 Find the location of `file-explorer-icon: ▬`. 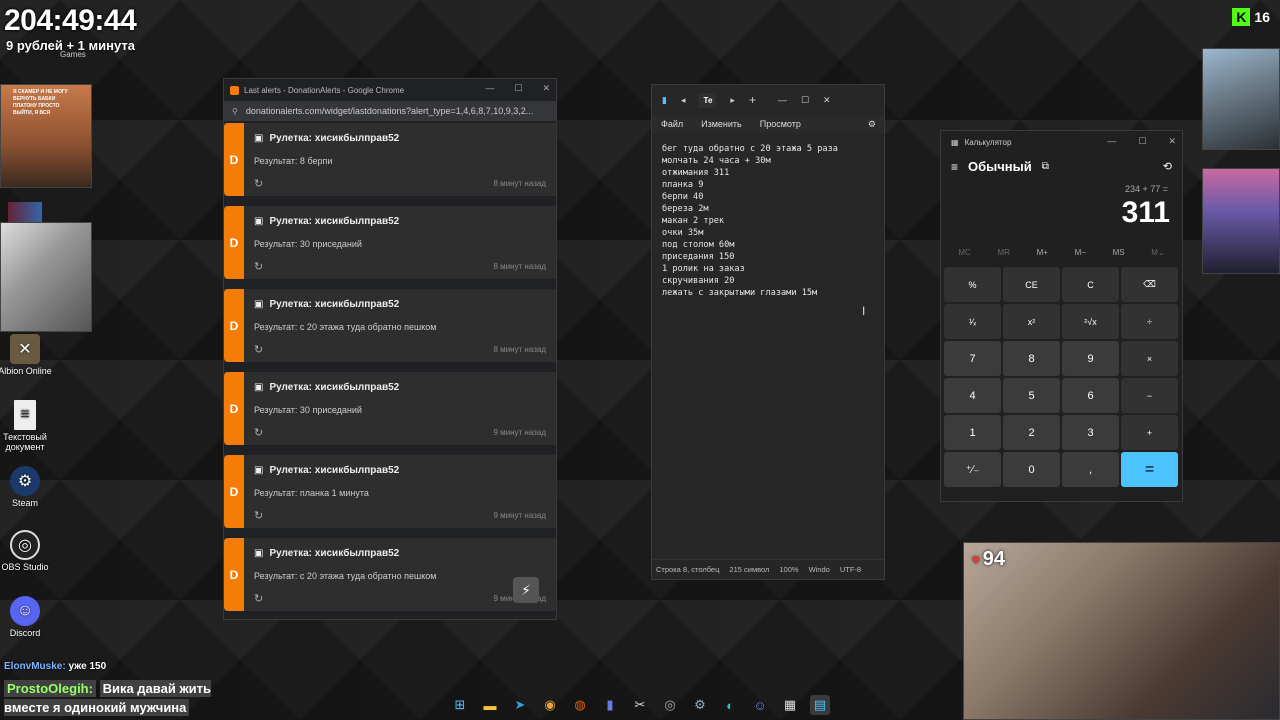

file-explorer-icon: ▬ is located at coordinates (490, 705).